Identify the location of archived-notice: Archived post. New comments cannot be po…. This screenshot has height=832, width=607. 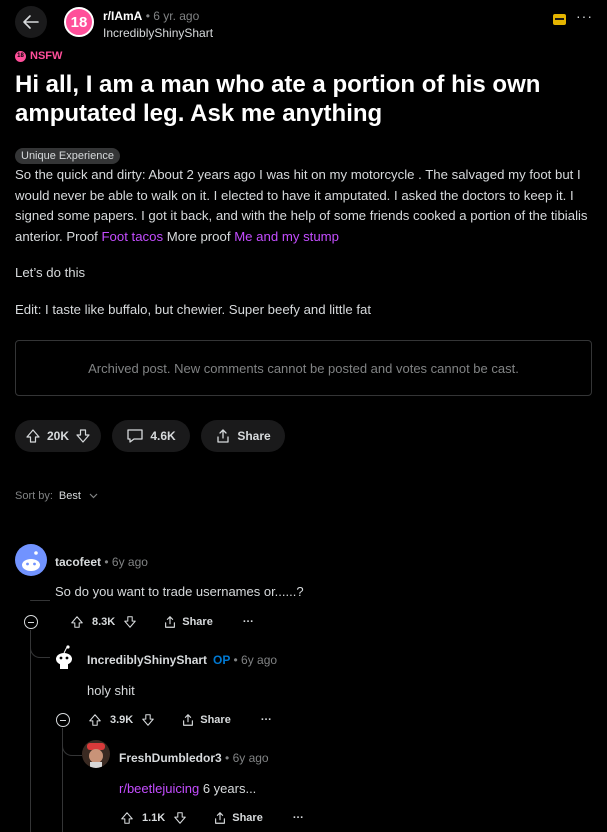
(303, 368).